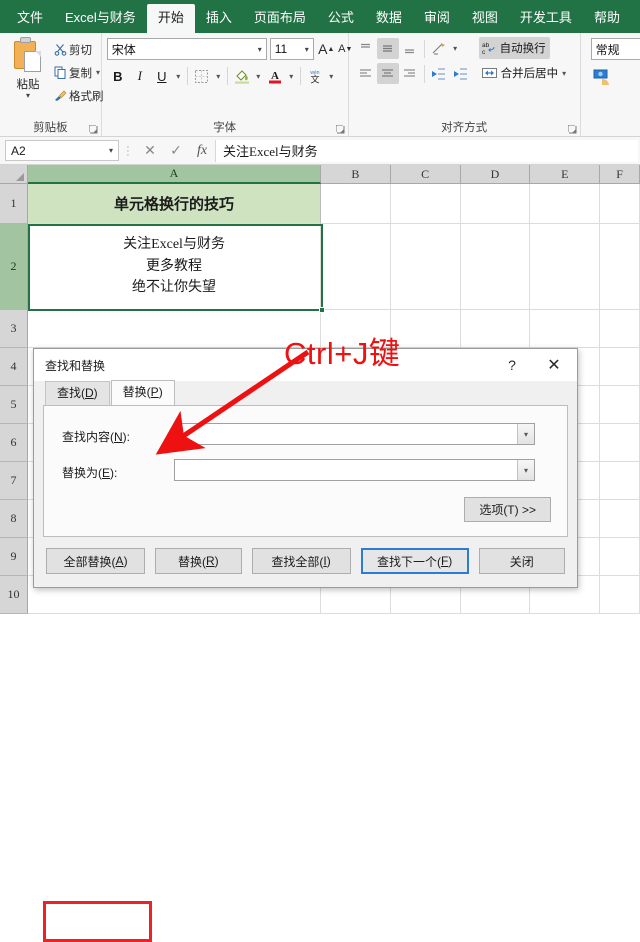 The width and height of the screenshot is (640, 942). I want to click on format-painter-button: 格式刷, so click(78, 95).